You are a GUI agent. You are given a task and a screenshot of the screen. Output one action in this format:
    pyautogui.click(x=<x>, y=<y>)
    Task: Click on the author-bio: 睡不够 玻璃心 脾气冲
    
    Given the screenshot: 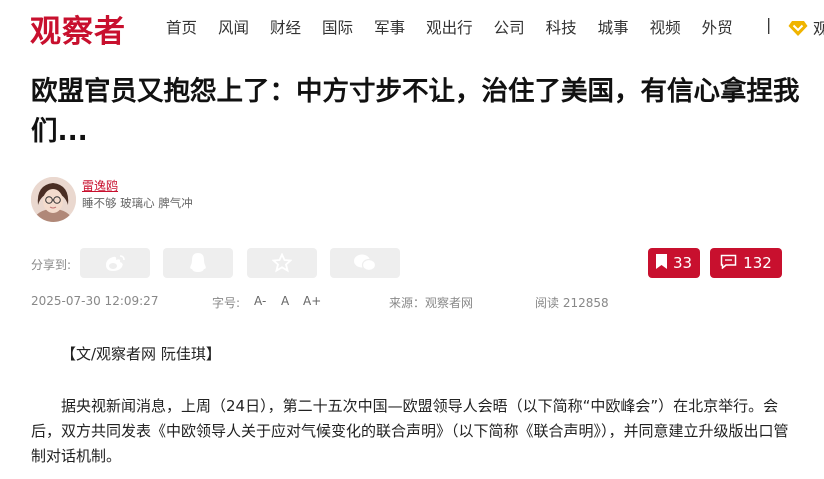 What is the action you would take?
    pyautogui.click(x=137, y=203)
    